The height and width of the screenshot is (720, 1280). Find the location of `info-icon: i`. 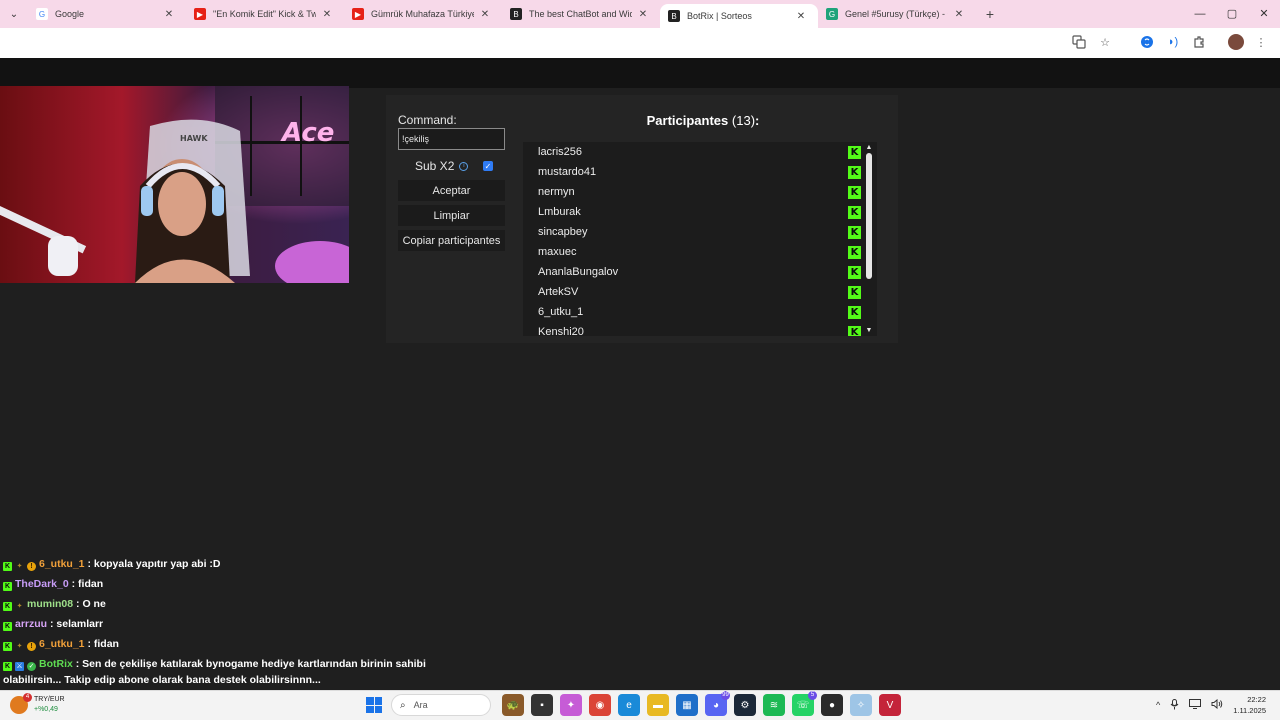

info-icon: i is located at coordinates (464, 166).